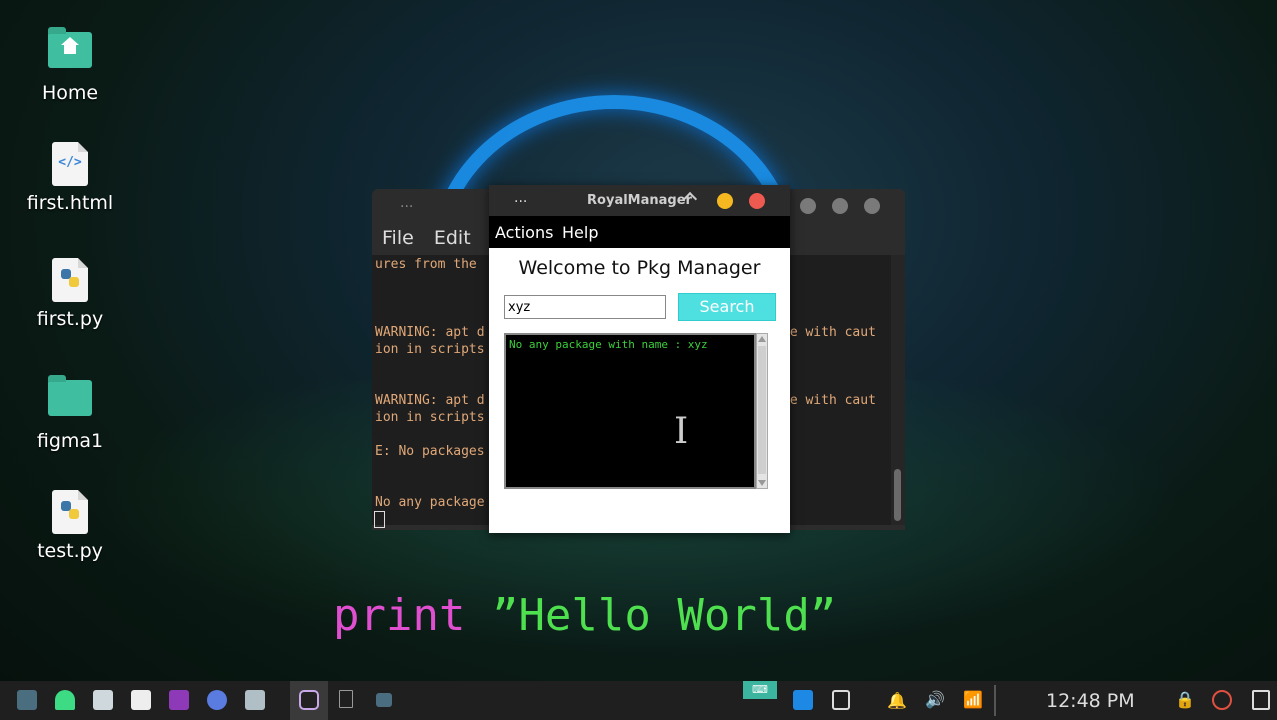  I want to click on media-player-icon, so click(179, 700).